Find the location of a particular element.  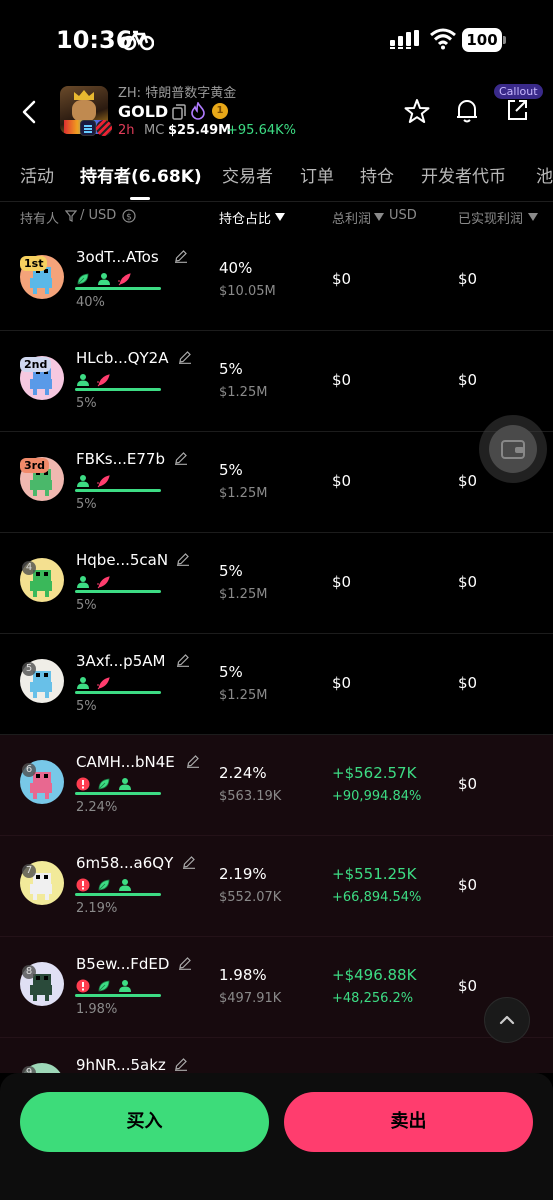

rank-badge: 2nd is located at coordinates (36, 364).